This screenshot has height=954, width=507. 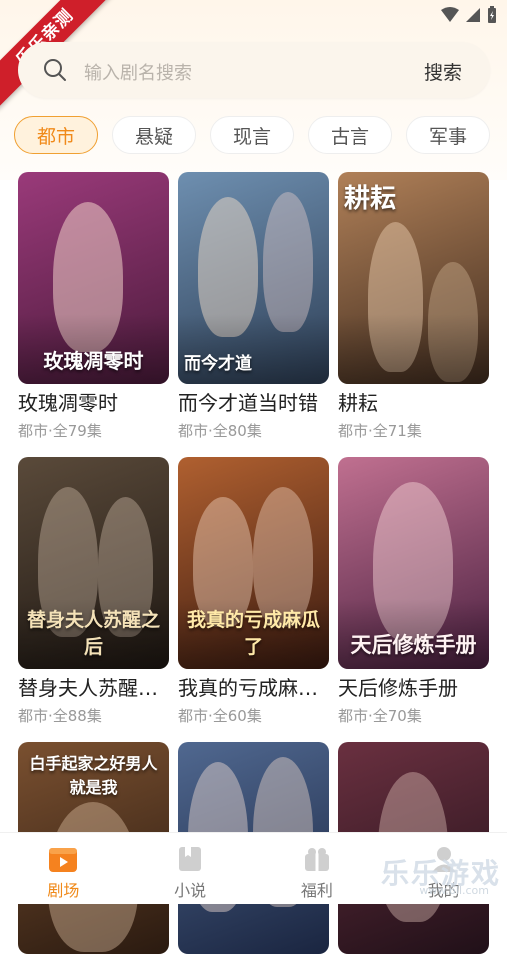 What do you see at coordinates (60, 716) in the screenshot?
I see `drama-meta: 都市·全88集` at bounding box center [60, 716].